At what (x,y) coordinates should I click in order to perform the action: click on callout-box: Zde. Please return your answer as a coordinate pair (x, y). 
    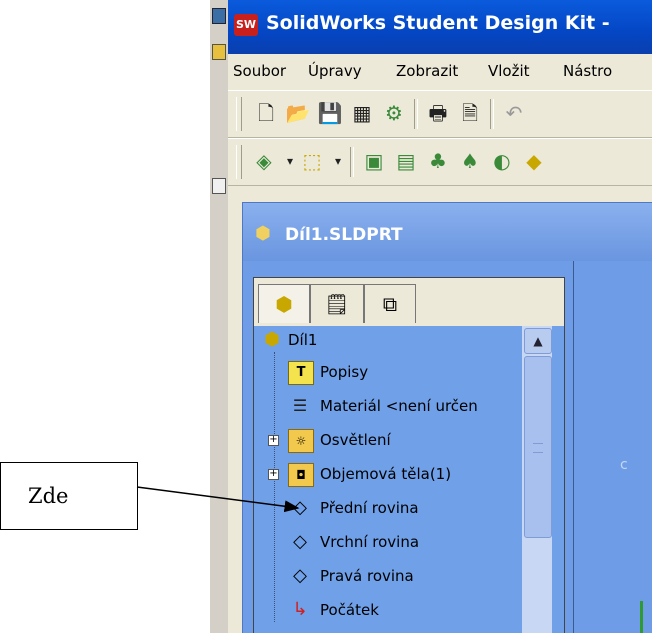
    Looking at the image, I should click on (69, 496).